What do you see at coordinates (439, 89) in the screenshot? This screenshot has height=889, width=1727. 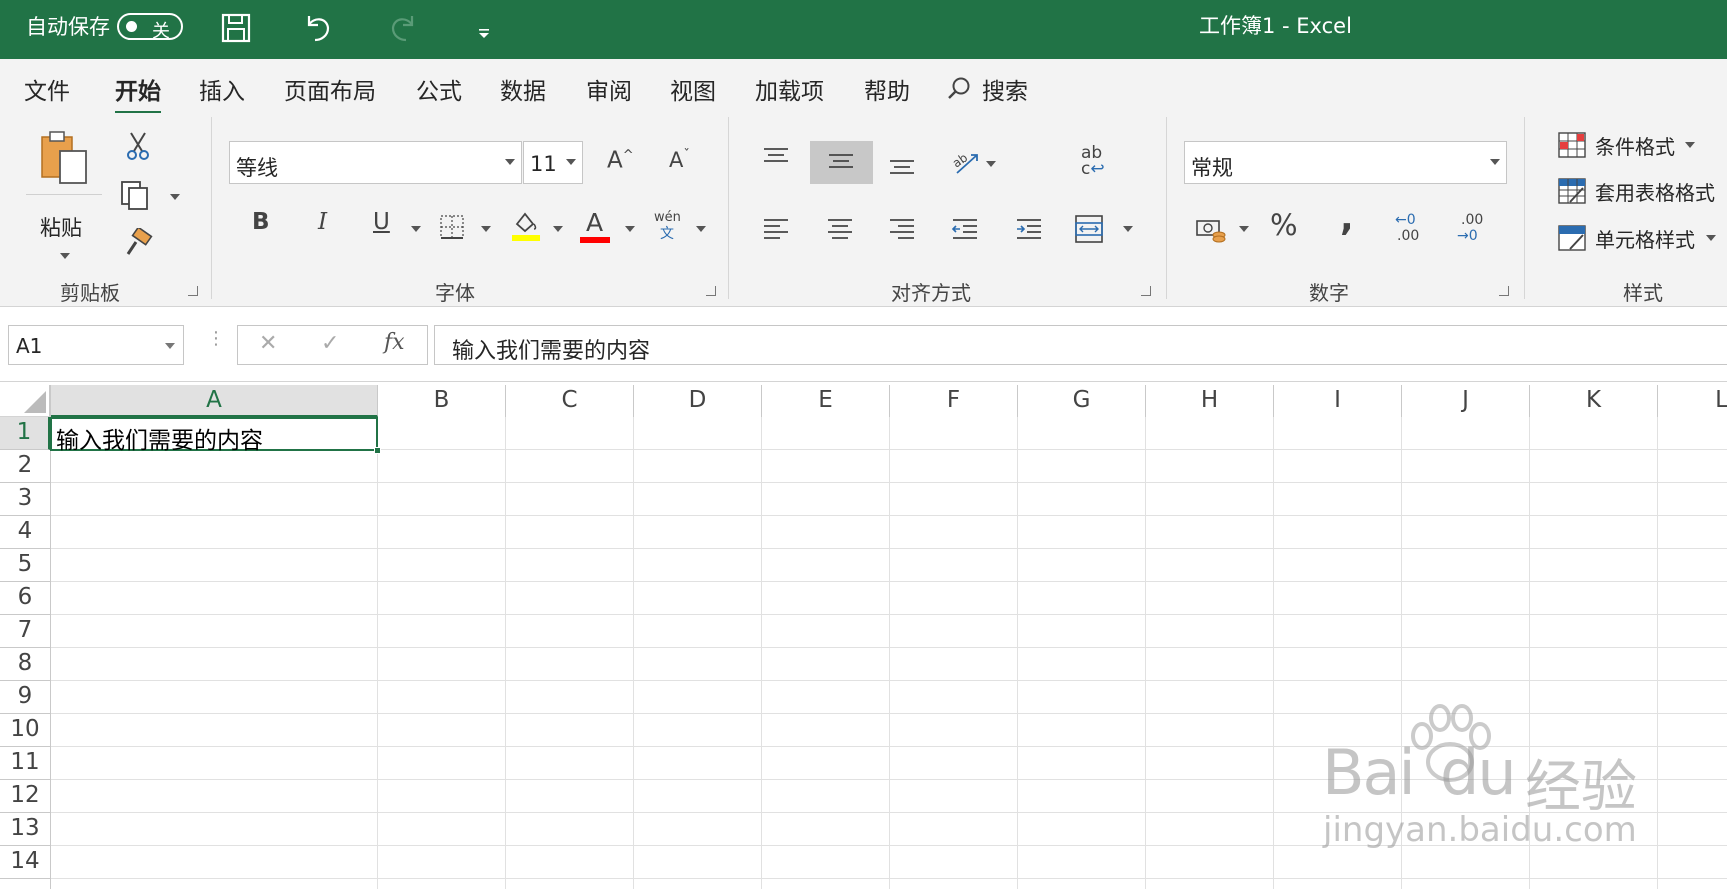 I see `tab-formulas: 公式` at bounding box center [439, 89].